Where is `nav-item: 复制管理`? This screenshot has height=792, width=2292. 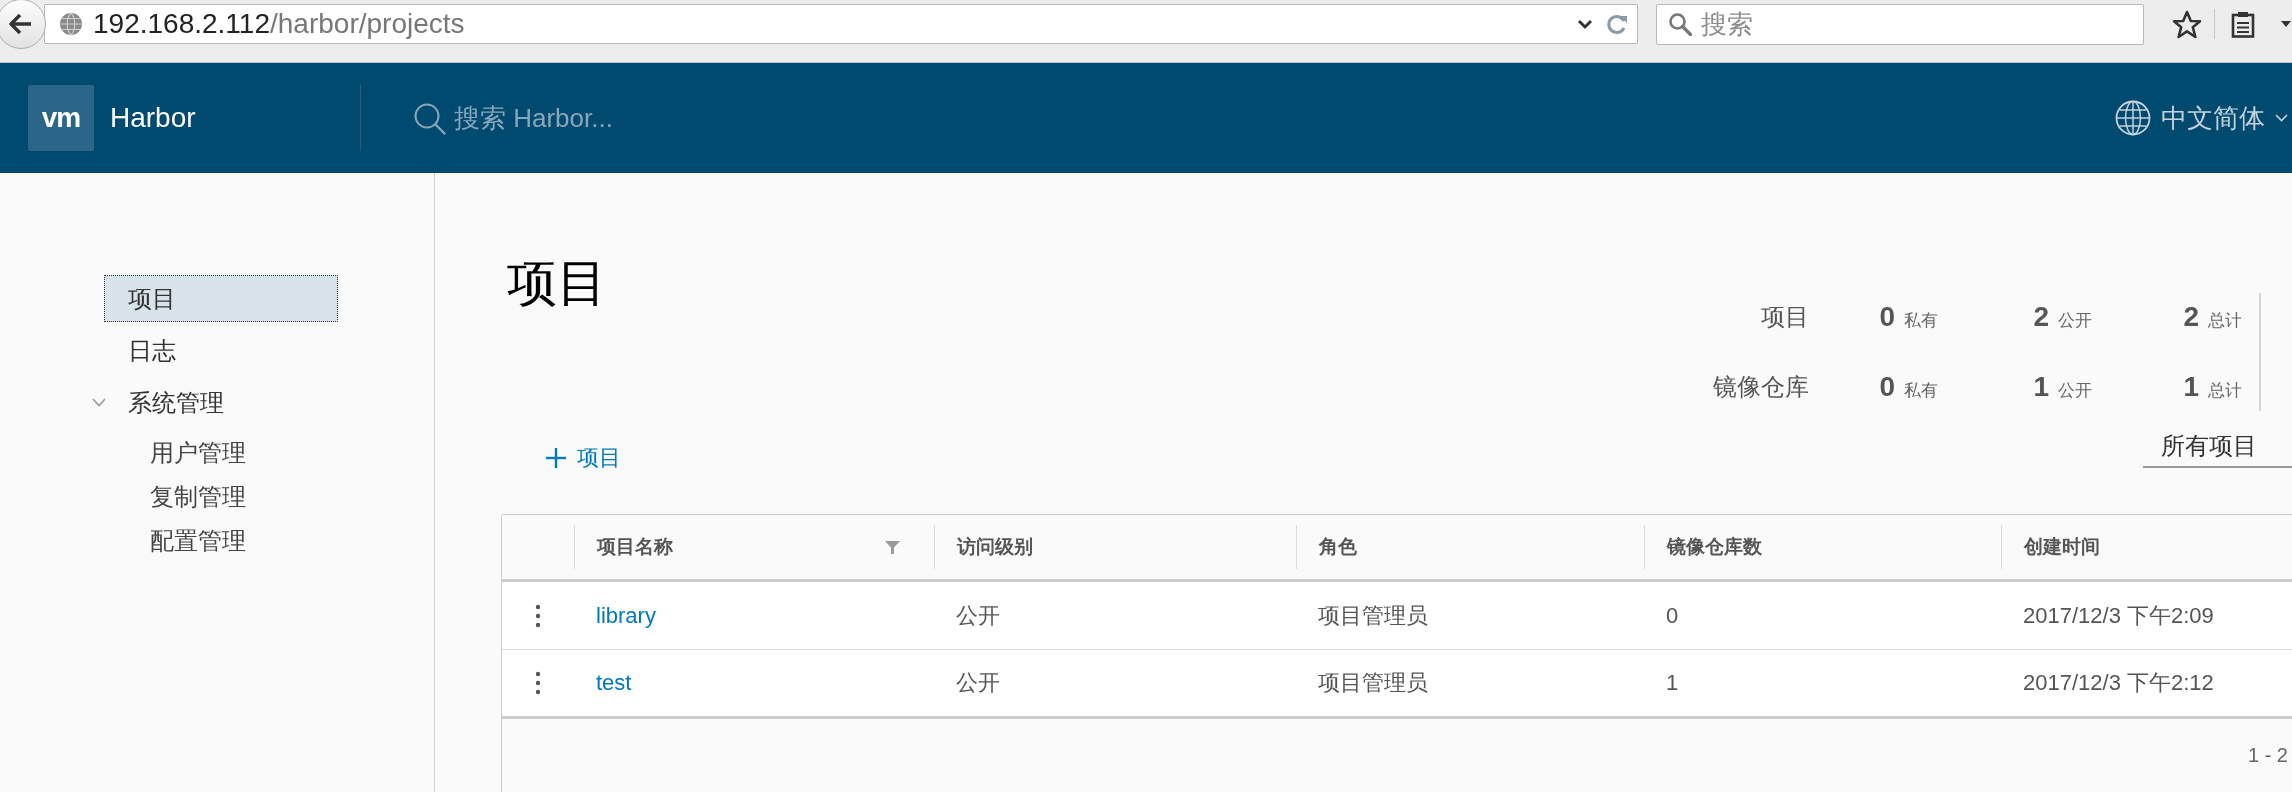 nav-item: 复制管理 is located at coordinates (232, 497).